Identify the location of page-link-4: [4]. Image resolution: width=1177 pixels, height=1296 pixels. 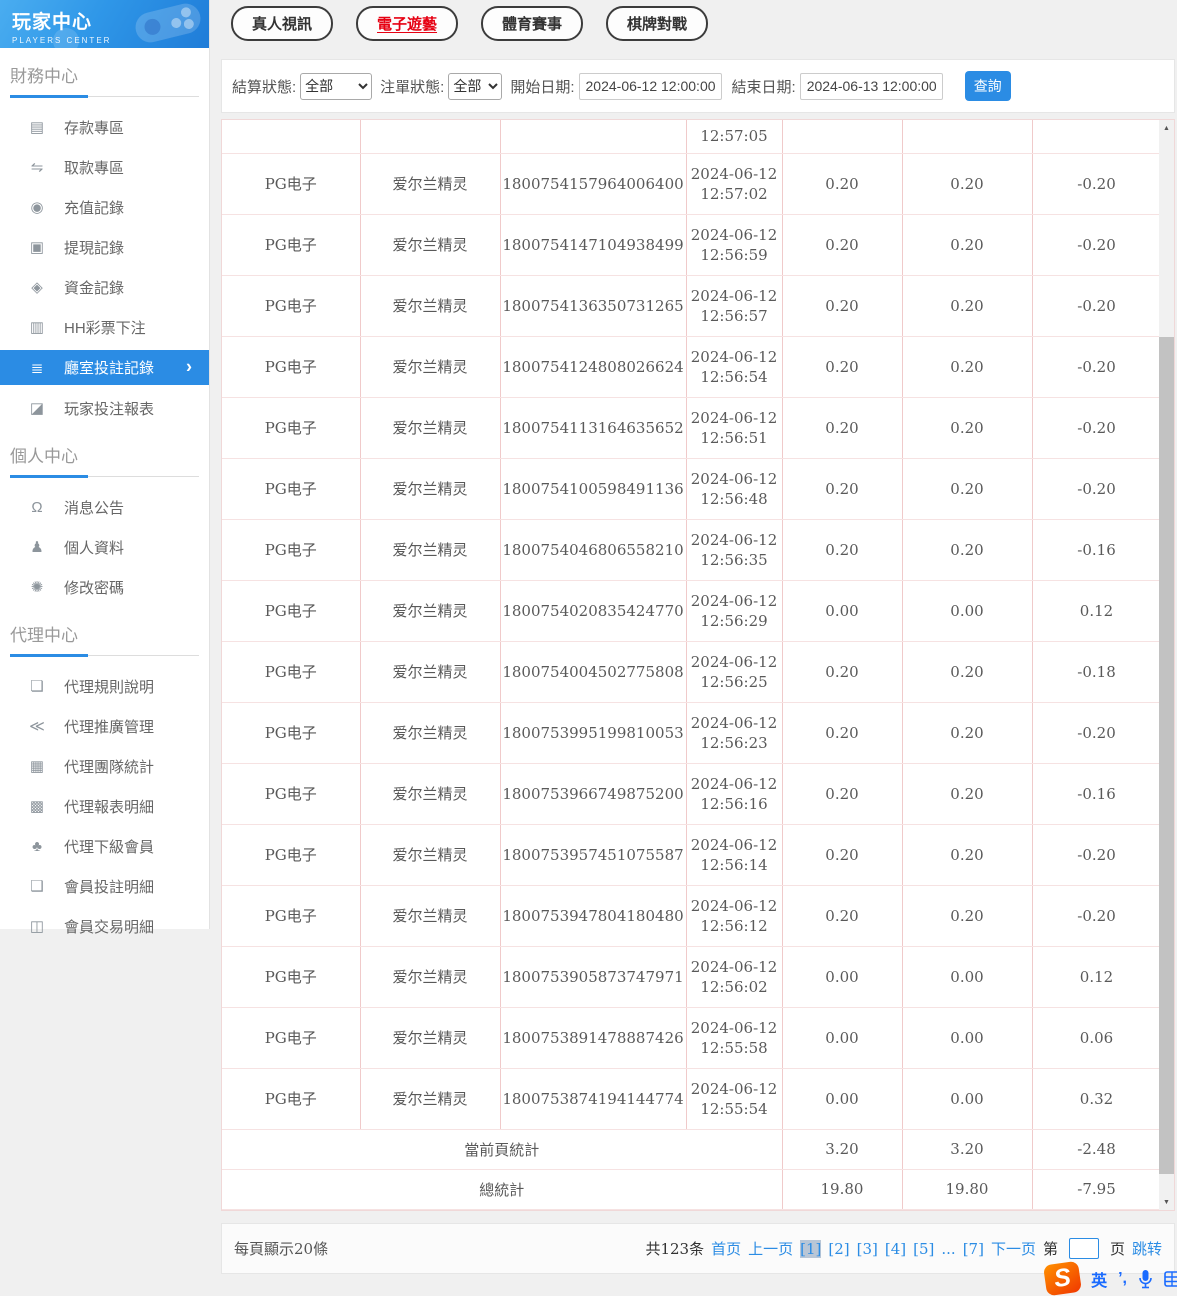
(895, 1249).